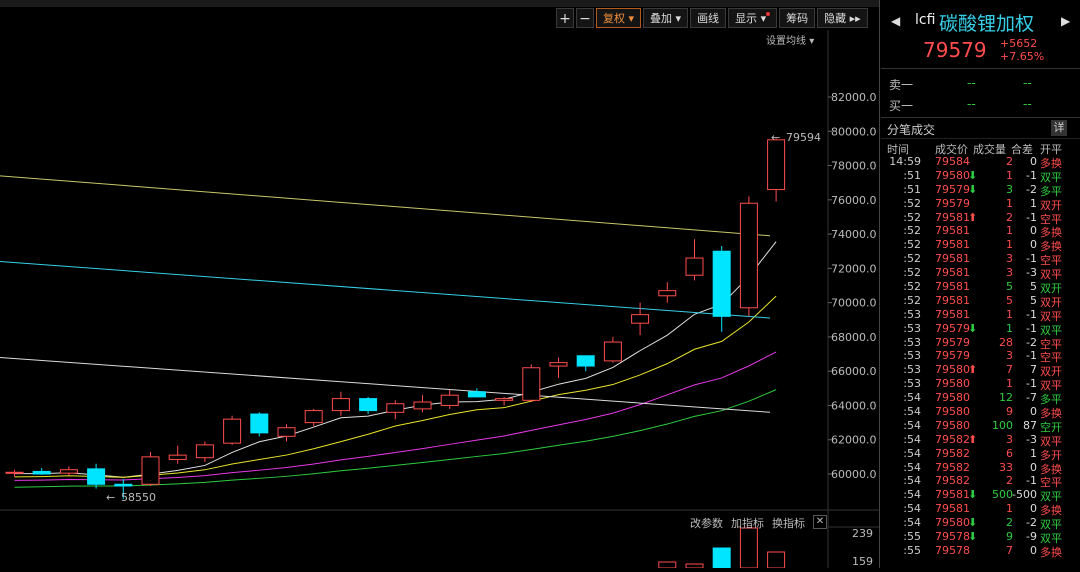  I want to click on tick-time: :53, so click(912, 370).